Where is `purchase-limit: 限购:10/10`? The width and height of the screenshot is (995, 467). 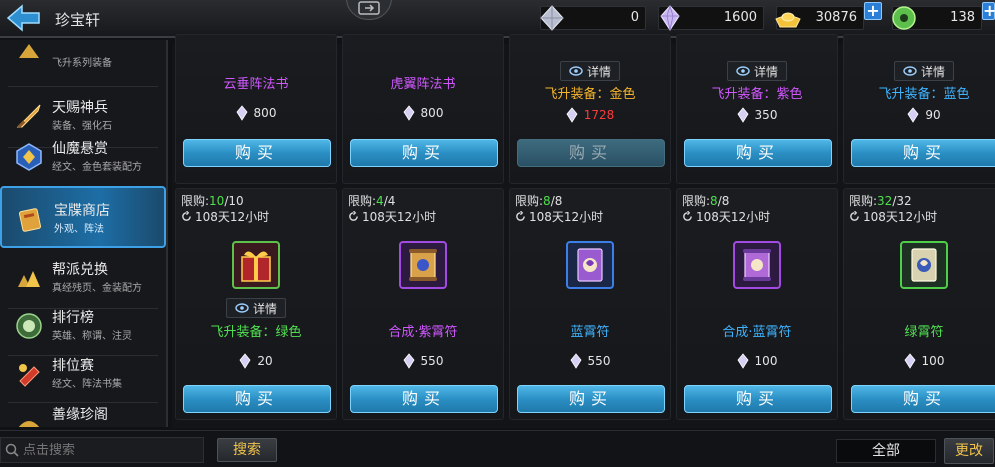
purchase-limit: 限购:10/10 is located at coordinates (212, 201).